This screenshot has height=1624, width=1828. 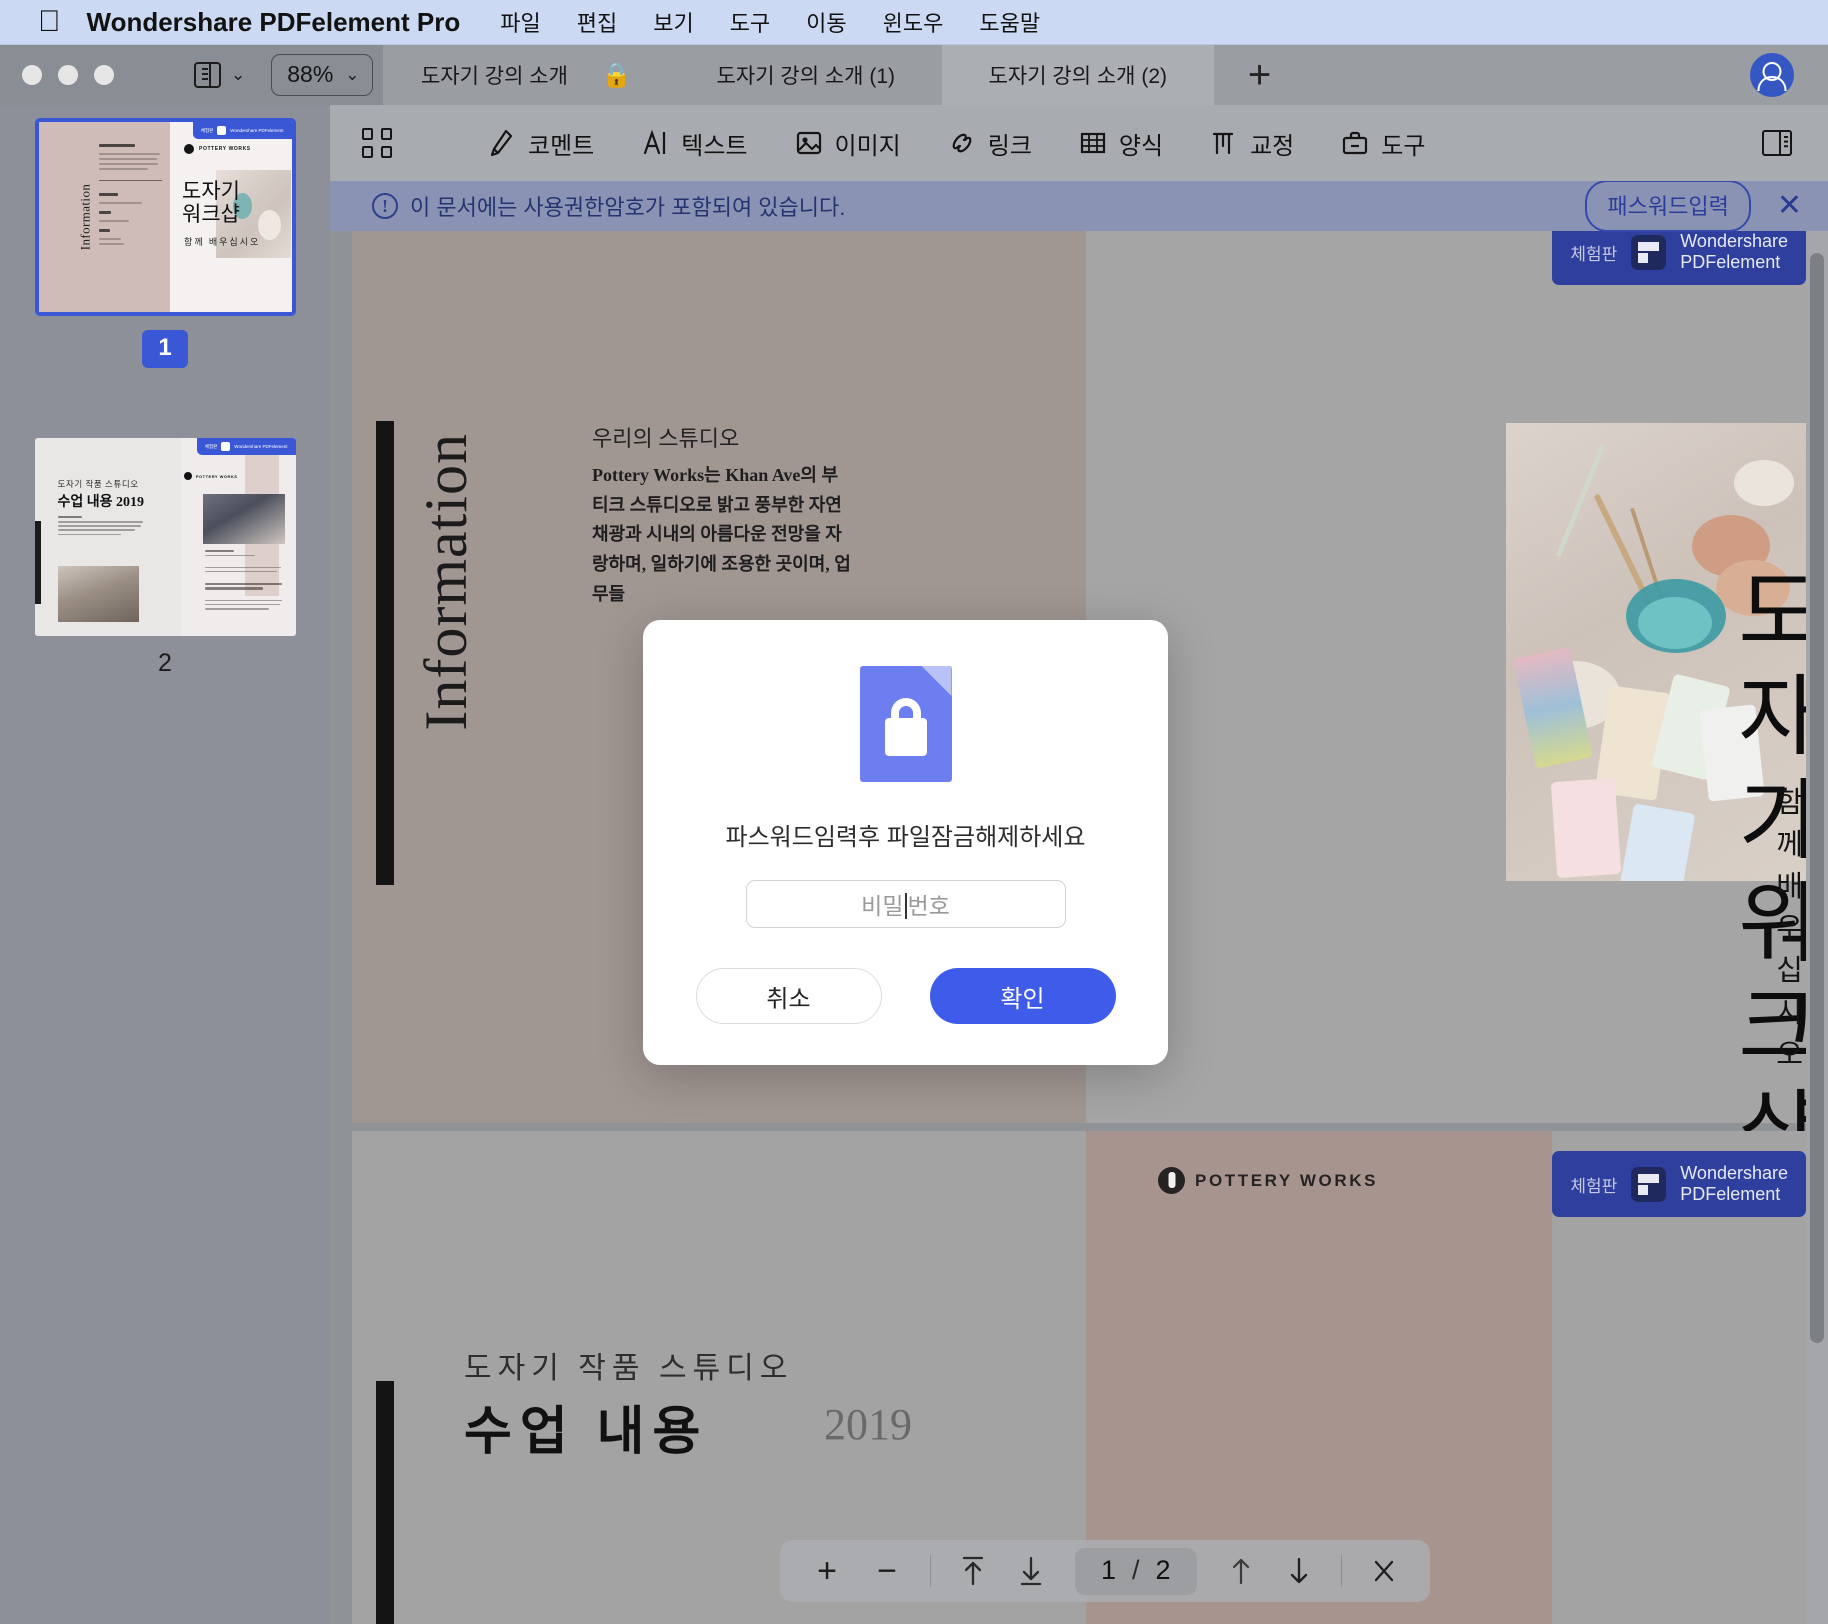 I want to click on password-dialog: 파스워드임력후 파일잠금해제하세요 비밀 번호 취소 확인, so click(x=905, y=842).